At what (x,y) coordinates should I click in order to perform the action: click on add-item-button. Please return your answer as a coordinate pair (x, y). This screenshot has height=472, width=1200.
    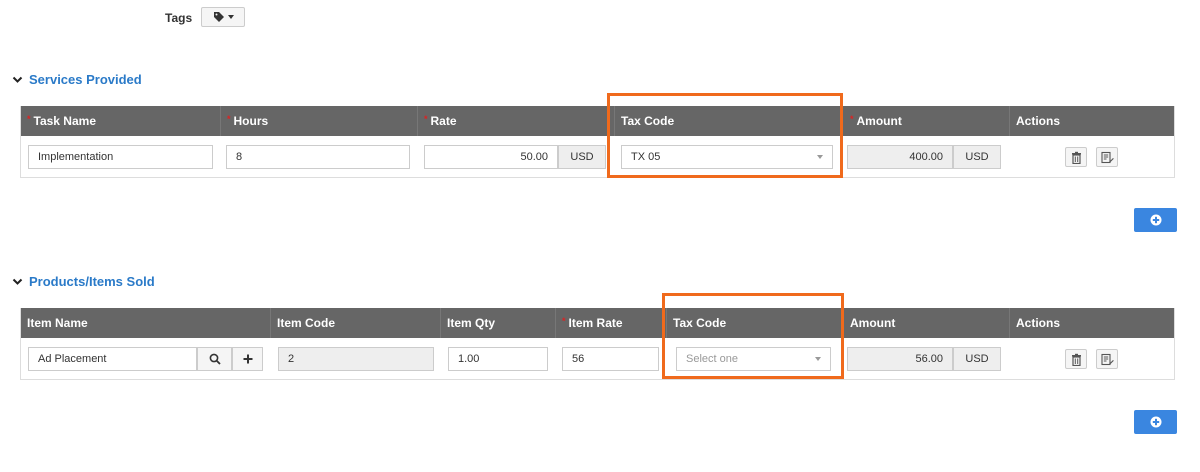
    Looking at the image, I should click on (247, 359).